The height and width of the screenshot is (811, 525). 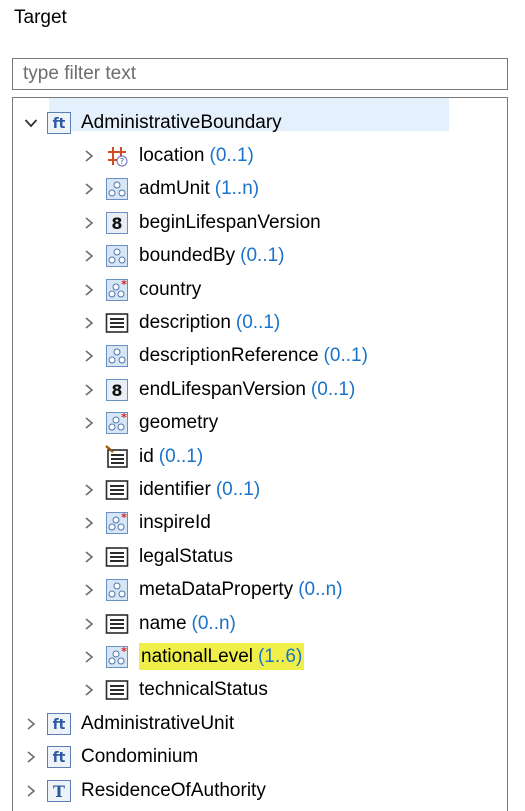 I want to click on tree-item-label: id, so click(x=146, y=456).